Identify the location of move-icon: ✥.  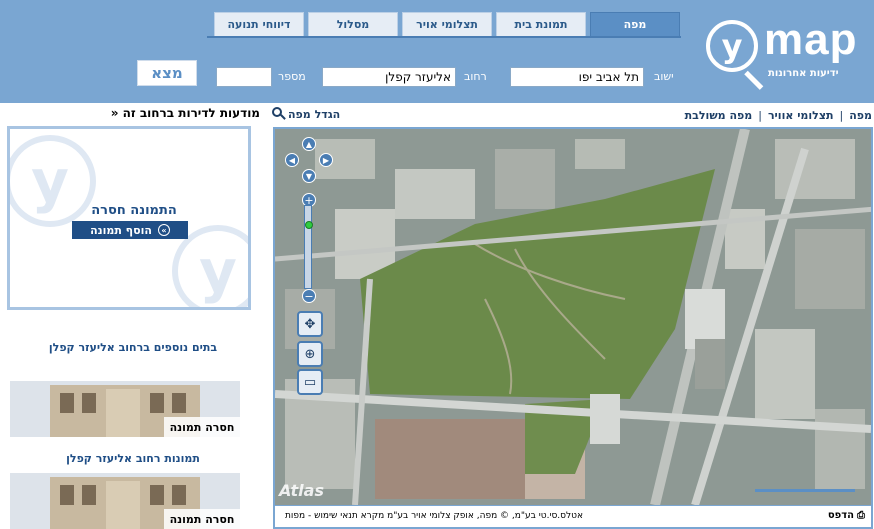
(310, 324).